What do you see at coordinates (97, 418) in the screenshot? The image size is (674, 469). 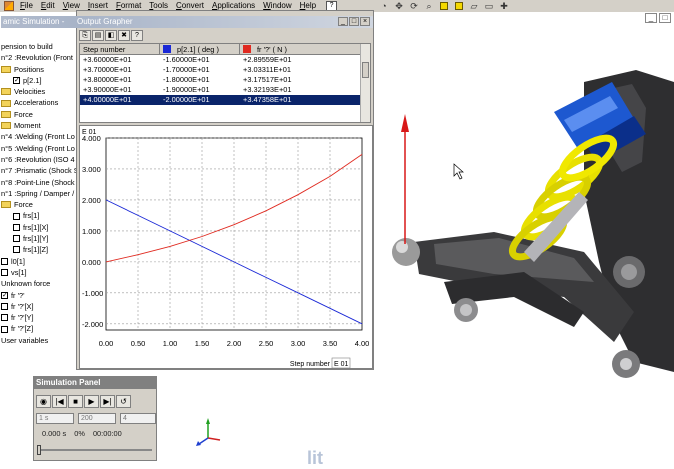 I see `steps-field: 200` at bounding box center [97, 418].